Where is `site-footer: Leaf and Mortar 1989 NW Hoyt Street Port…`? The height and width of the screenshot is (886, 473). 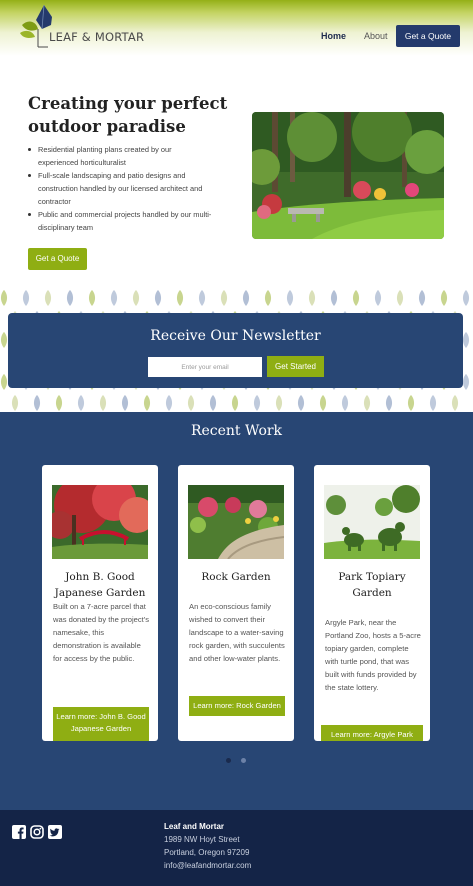 site-footer: Leaf and Mortar 1989 NW Hoyt Street Port… is located at coordinates (236, 848).